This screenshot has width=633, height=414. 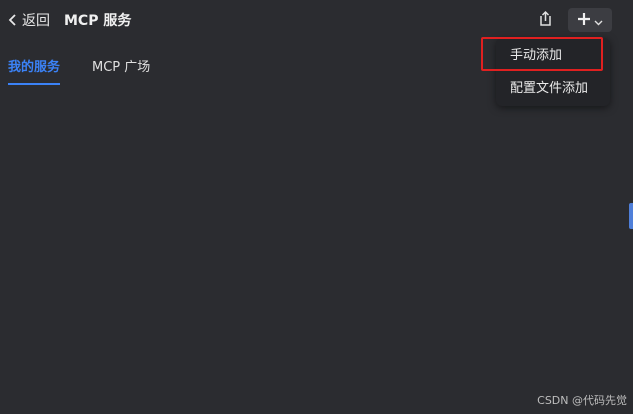 I want to click on export-button, so click(x=545, y=19).